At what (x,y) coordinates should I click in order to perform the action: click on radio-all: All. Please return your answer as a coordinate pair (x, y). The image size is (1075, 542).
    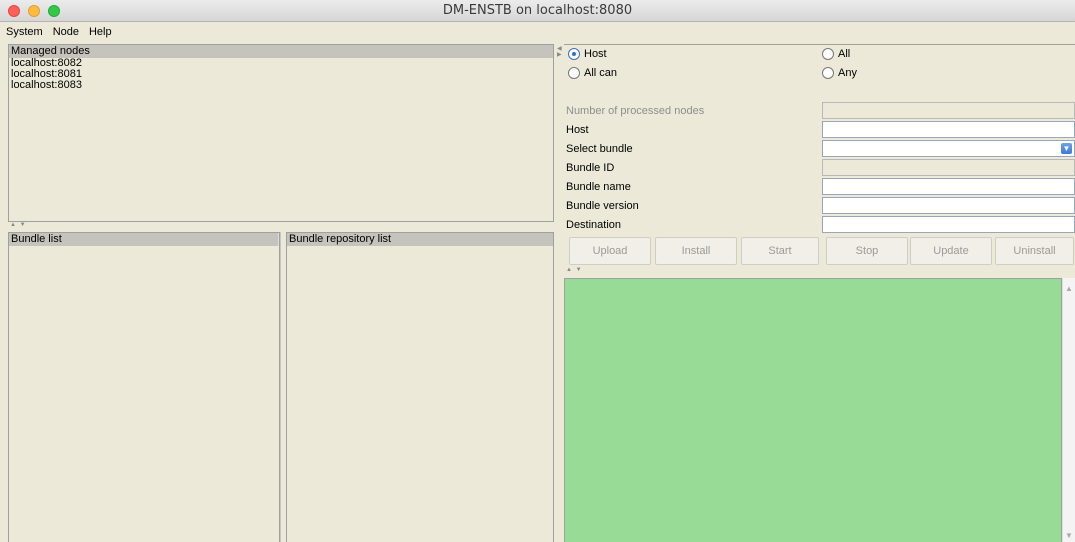
    Looking at the image, I should click on (836, 54).